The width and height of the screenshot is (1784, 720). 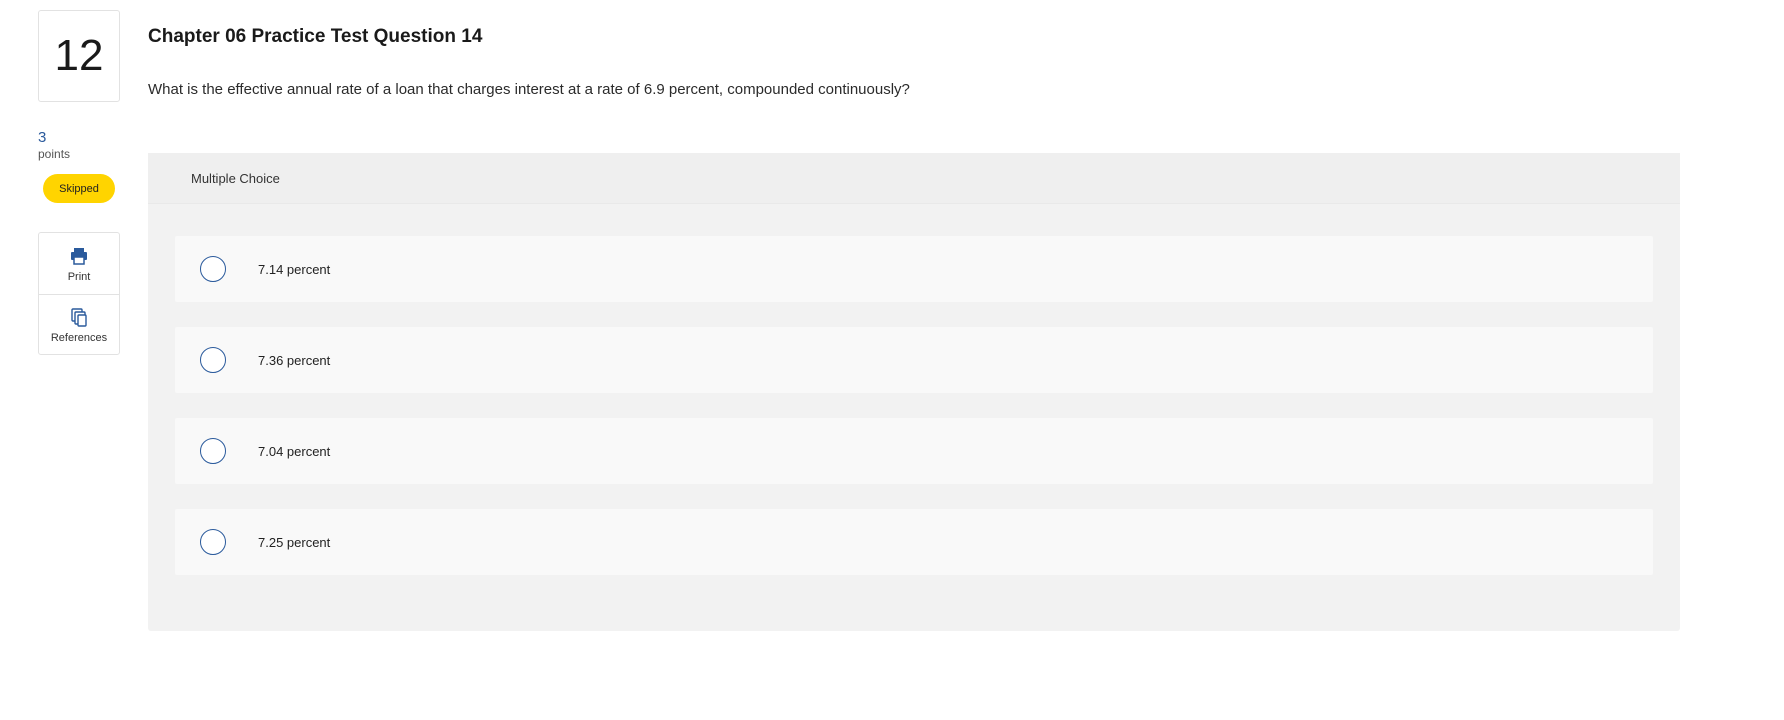 I want to click on references-button: References, so click(x=79, y=324).